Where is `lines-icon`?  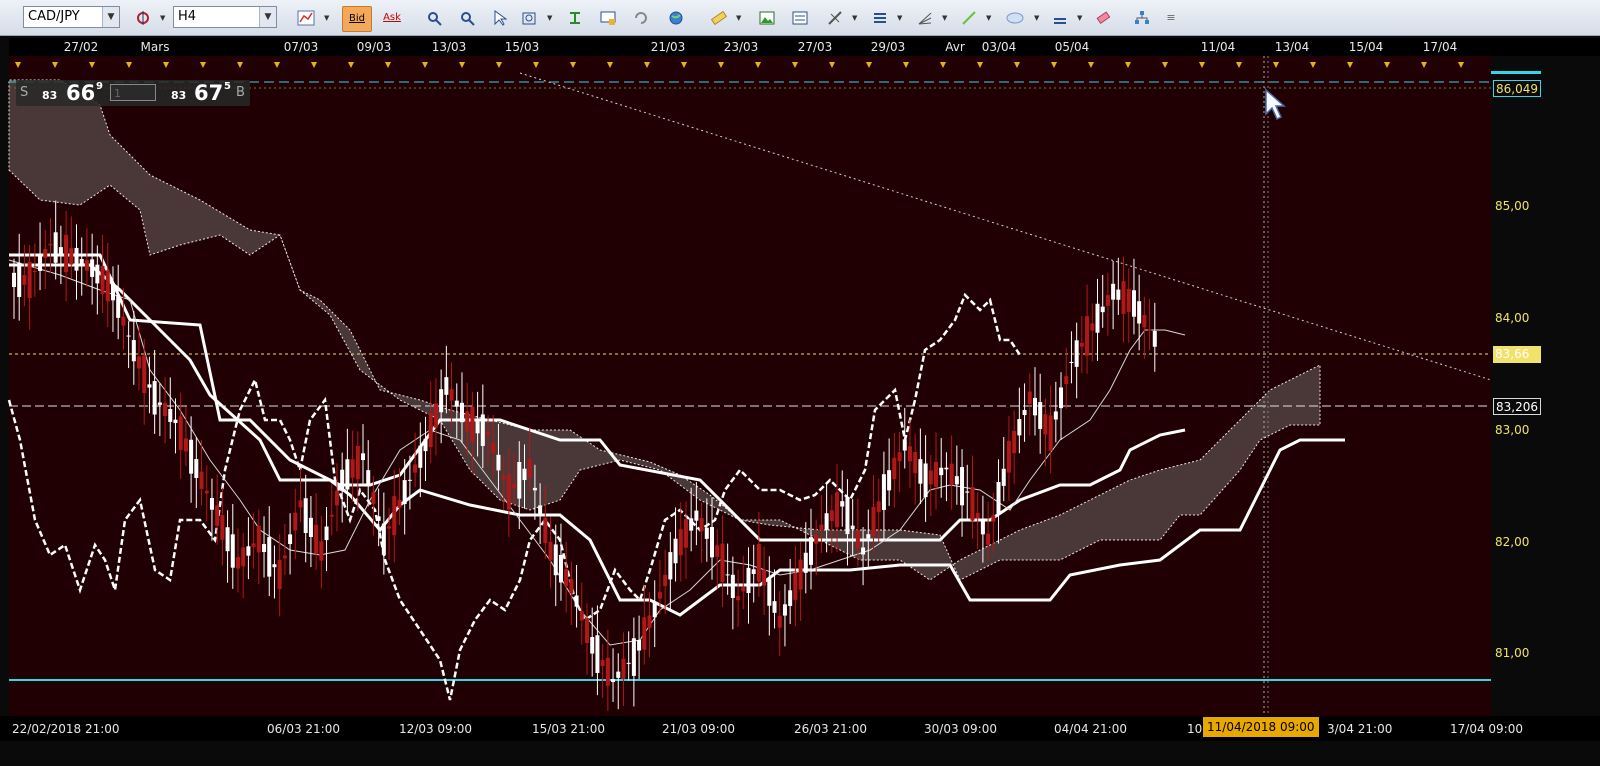 lines-icon is located at coordinates (880, 18).